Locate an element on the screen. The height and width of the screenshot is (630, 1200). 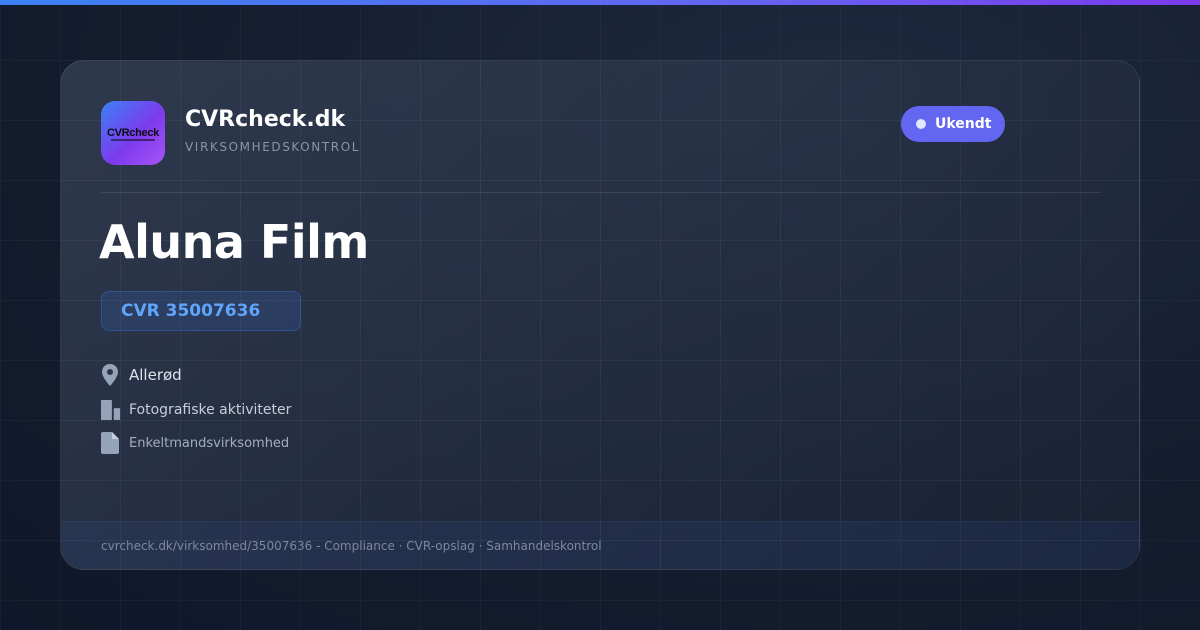
map-pin-icon is located at coordinates (111, 375).